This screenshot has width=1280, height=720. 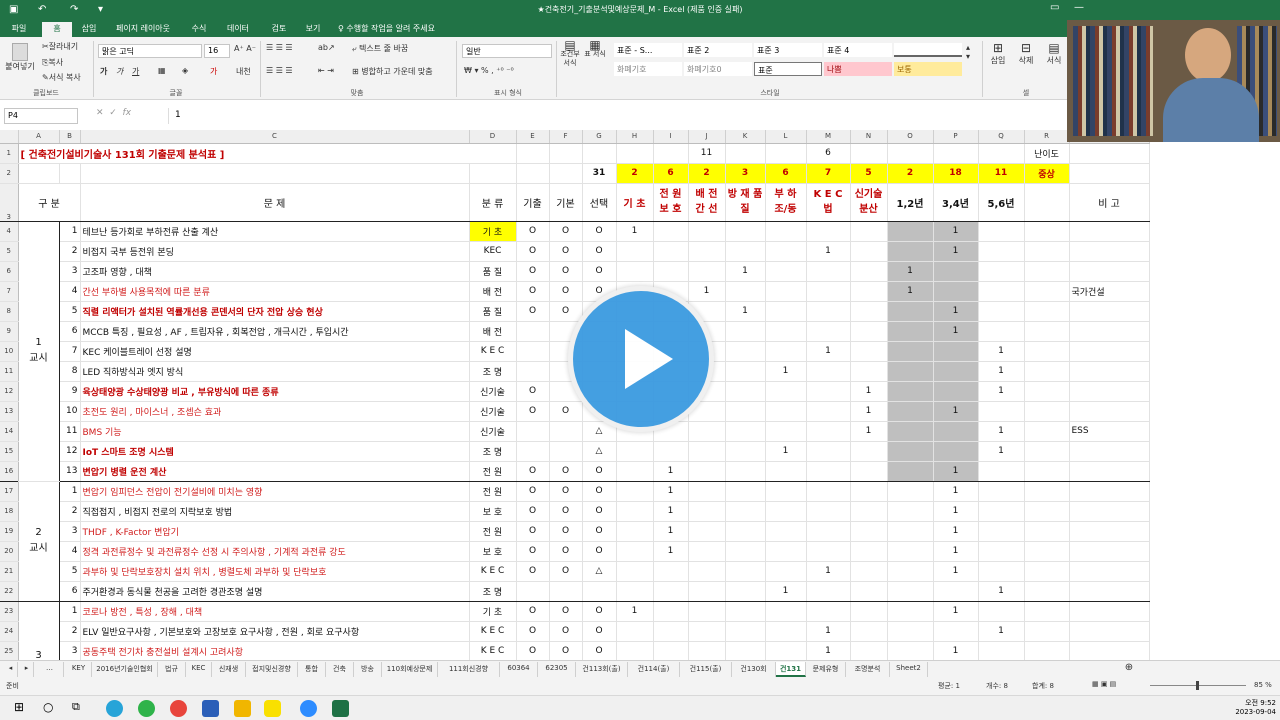 I want to click on header-cell-k: 방 재 품 질, so click(x=745, y=202).